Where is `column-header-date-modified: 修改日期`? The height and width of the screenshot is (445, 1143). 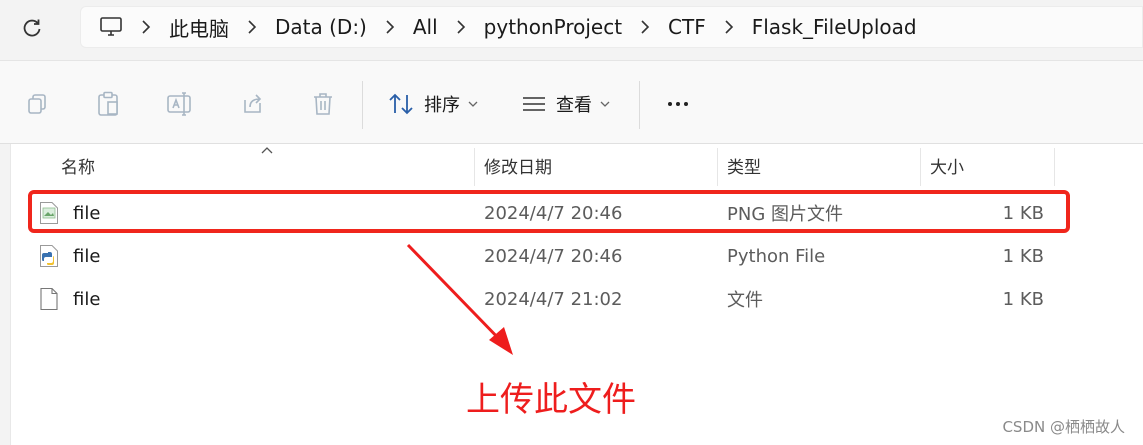 column-header-date-modified: 修改日期 is located at coordinates (518, 165).